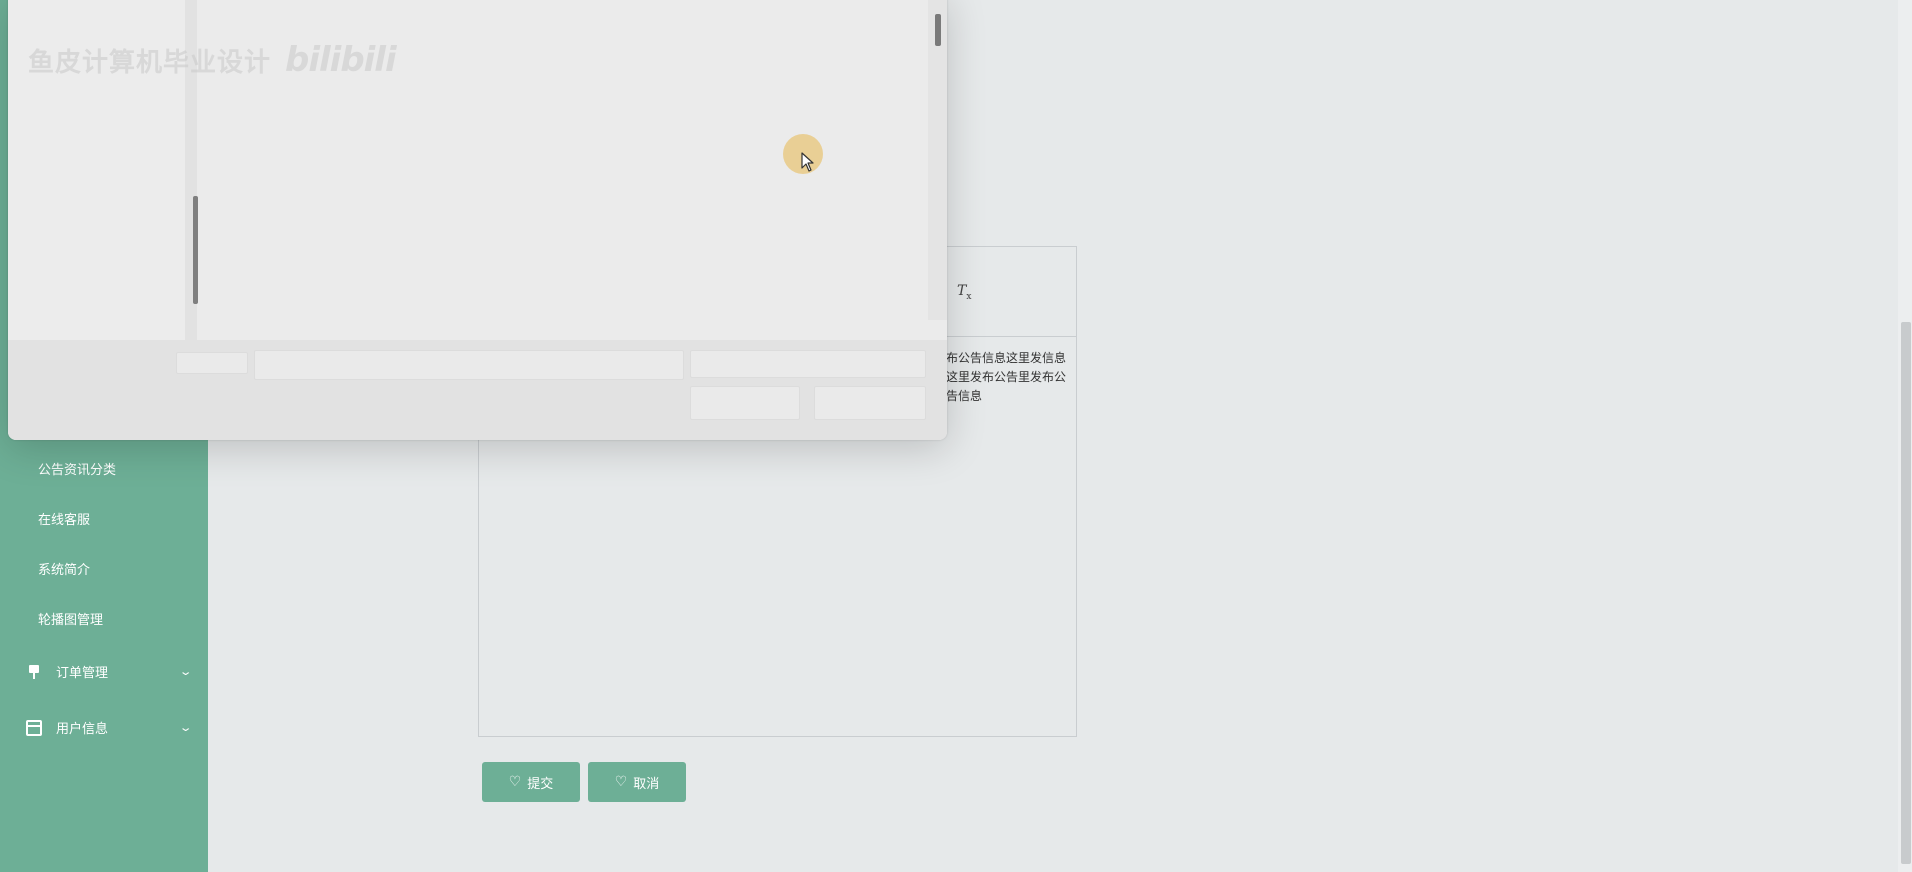  What do you see at coordinates (82, 729) in the screenshot?
I see `sidebar-group-label: 用户信息` at bounding box center [82, 729].